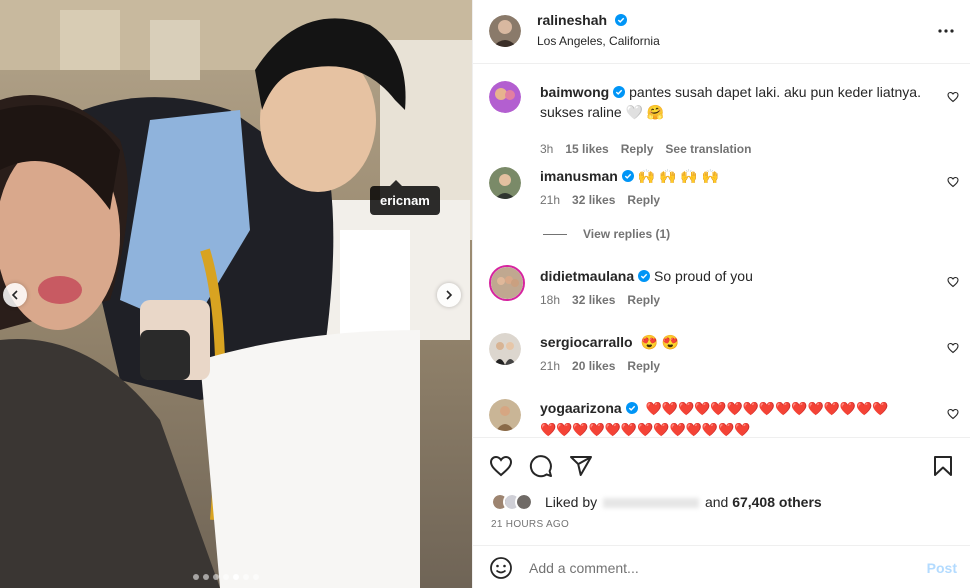 The height and width of the screenshot is (588, 970). I want to click on commenter-username: imanusman, so click(579, 176).